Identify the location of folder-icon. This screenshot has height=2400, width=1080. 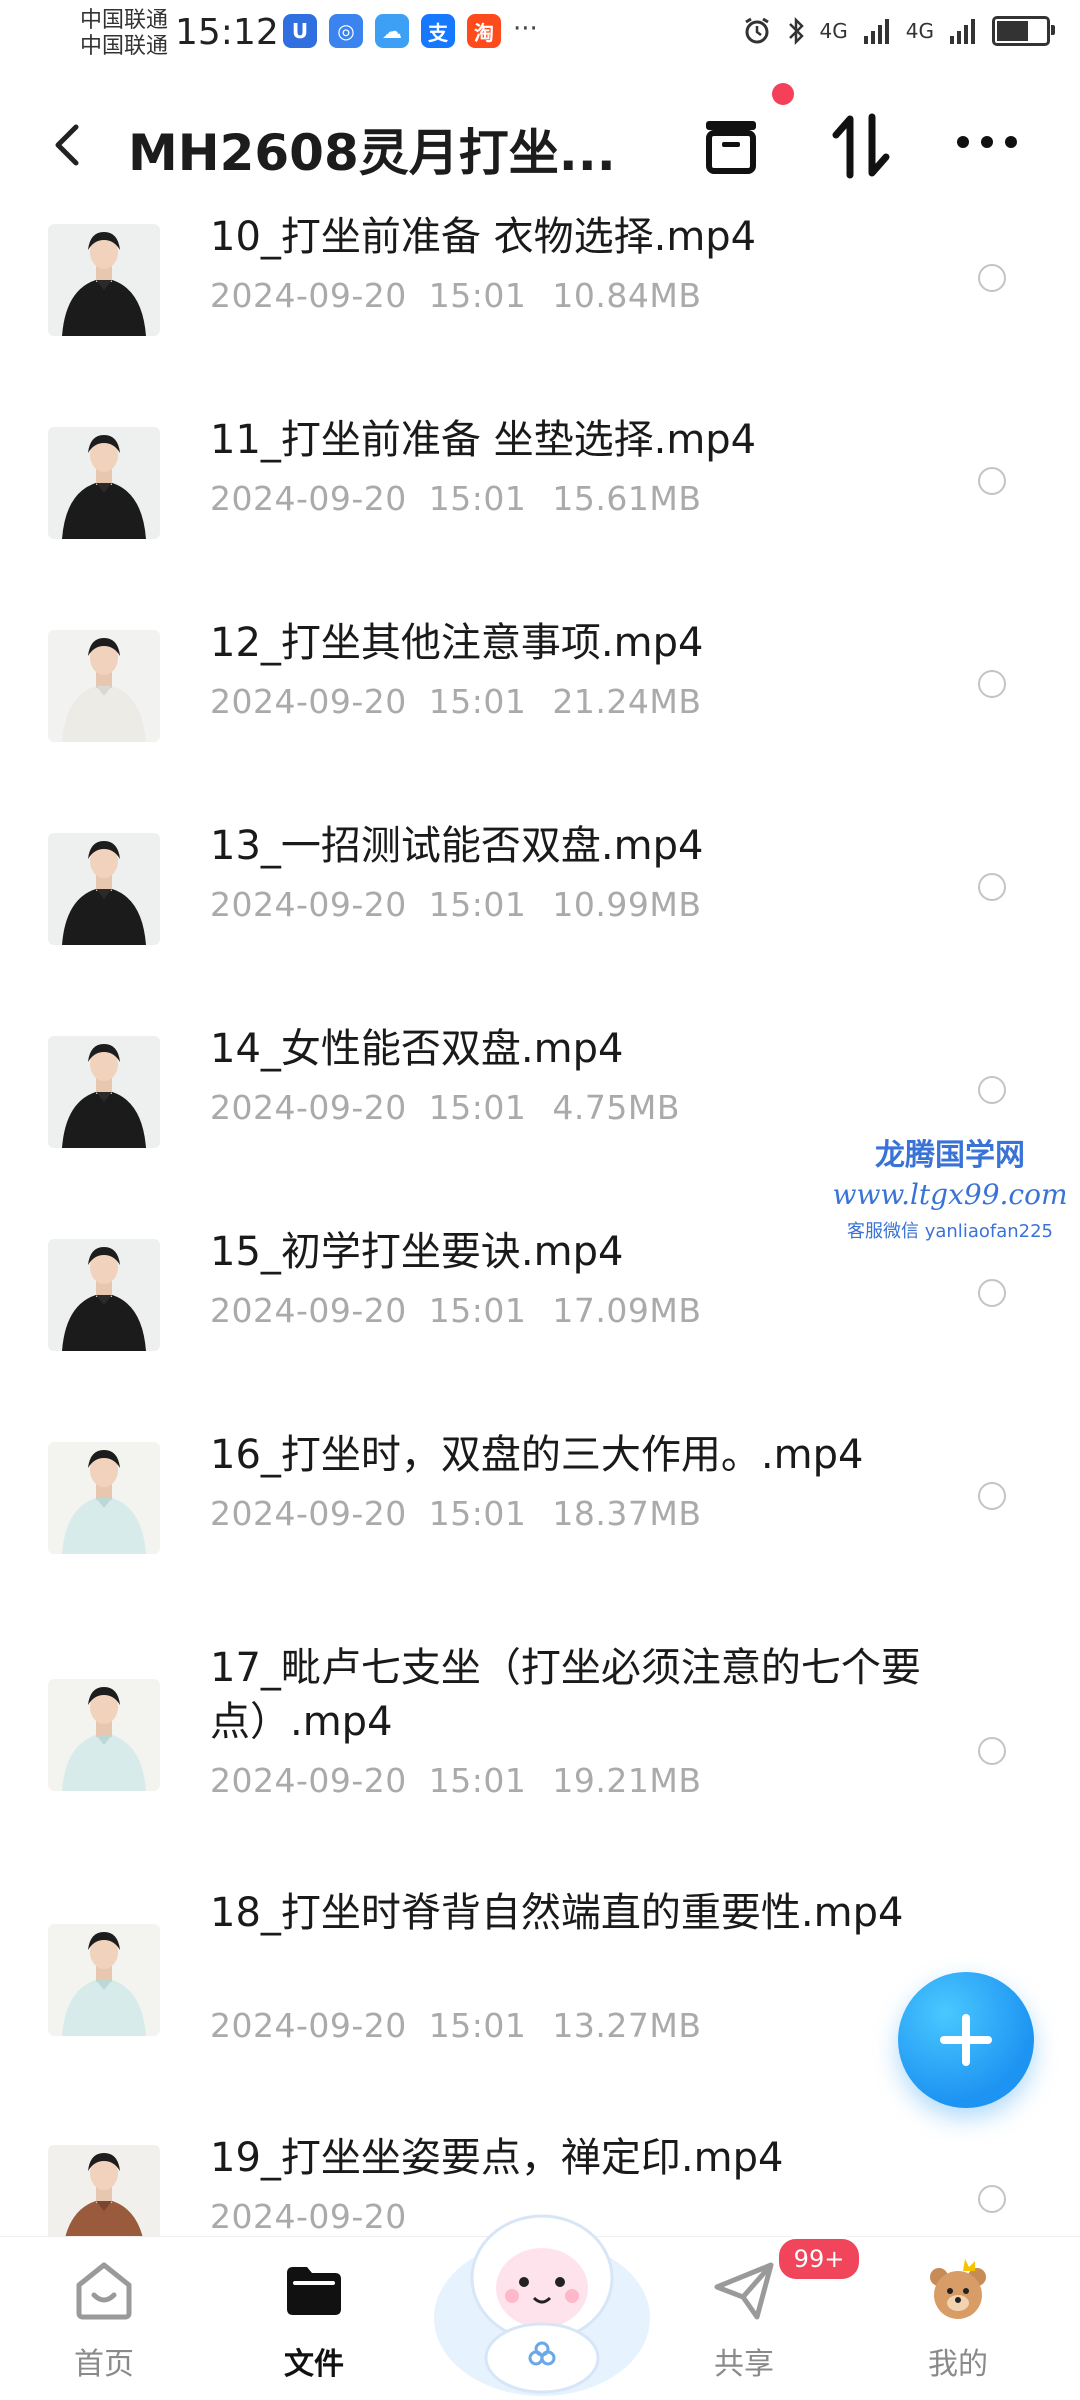
(314, 2291).